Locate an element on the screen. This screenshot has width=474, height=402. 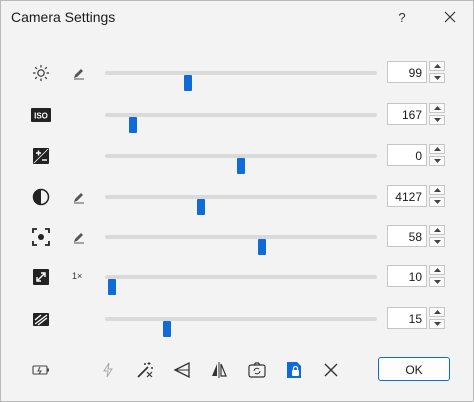
camera-rotate-button is located at coordinates (257, 370).